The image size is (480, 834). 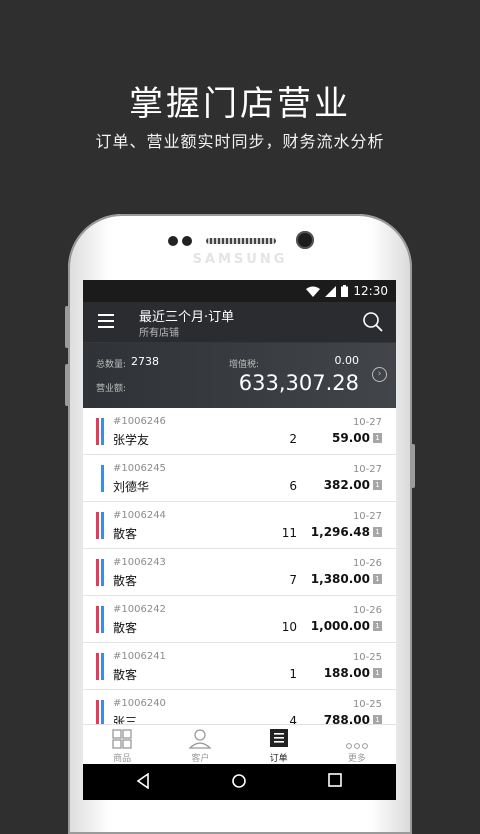 I want to click on front-camera, so click(x=305, y=240).